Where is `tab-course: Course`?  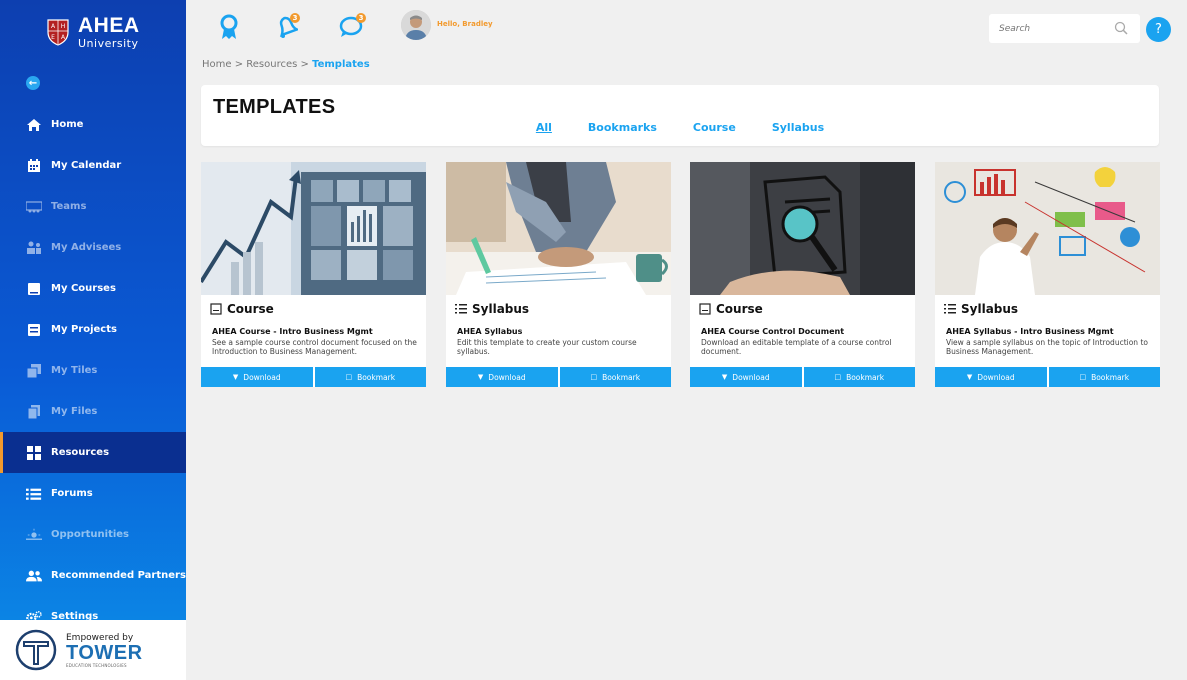
tab-course: Course is located at coordinates (714, 127).